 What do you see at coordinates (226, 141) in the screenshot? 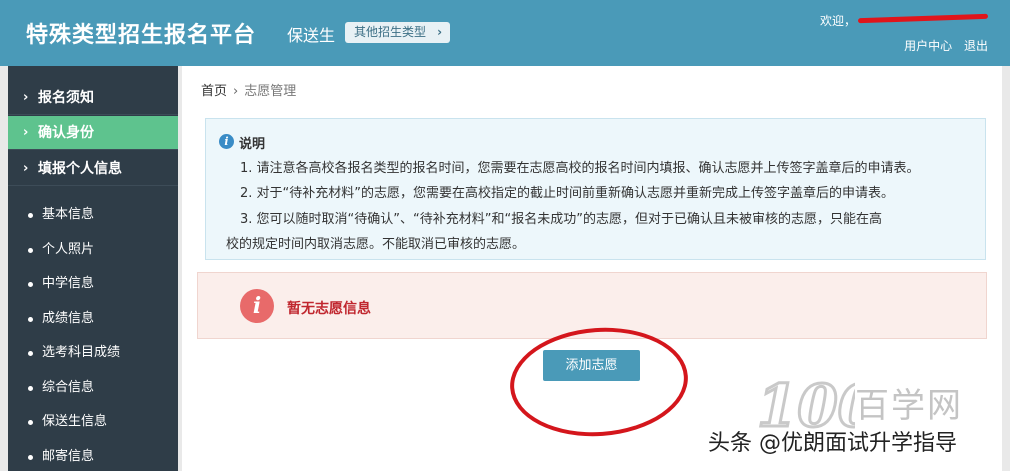
I see `info-icon: i` at bounding box center [226, 141].